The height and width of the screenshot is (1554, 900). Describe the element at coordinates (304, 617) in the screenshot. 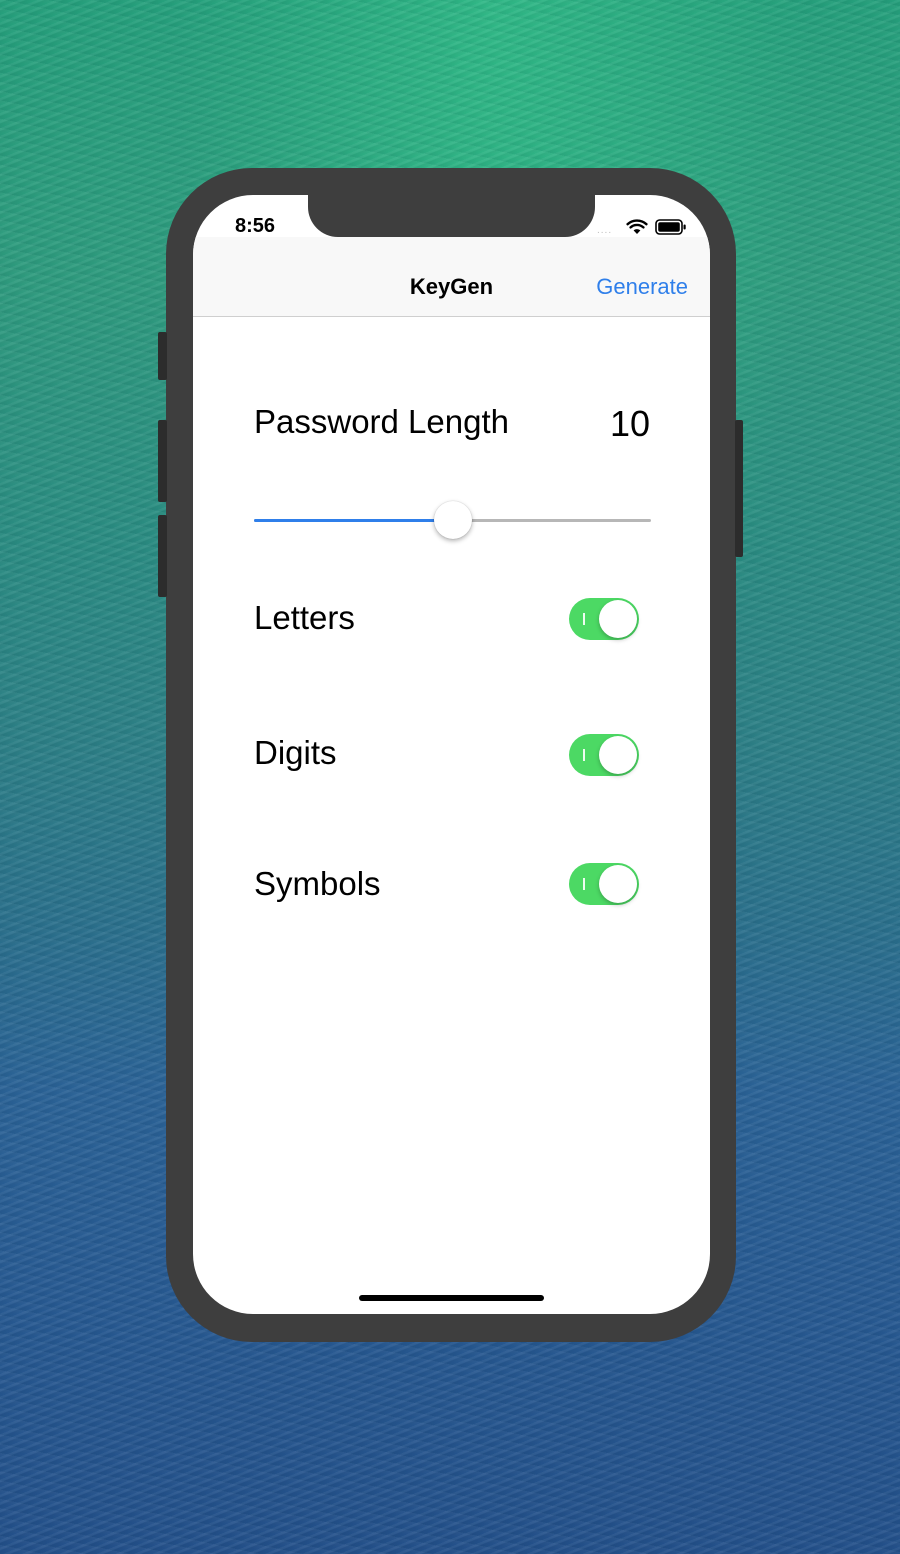

I see `letters-label: Letters` at that location.